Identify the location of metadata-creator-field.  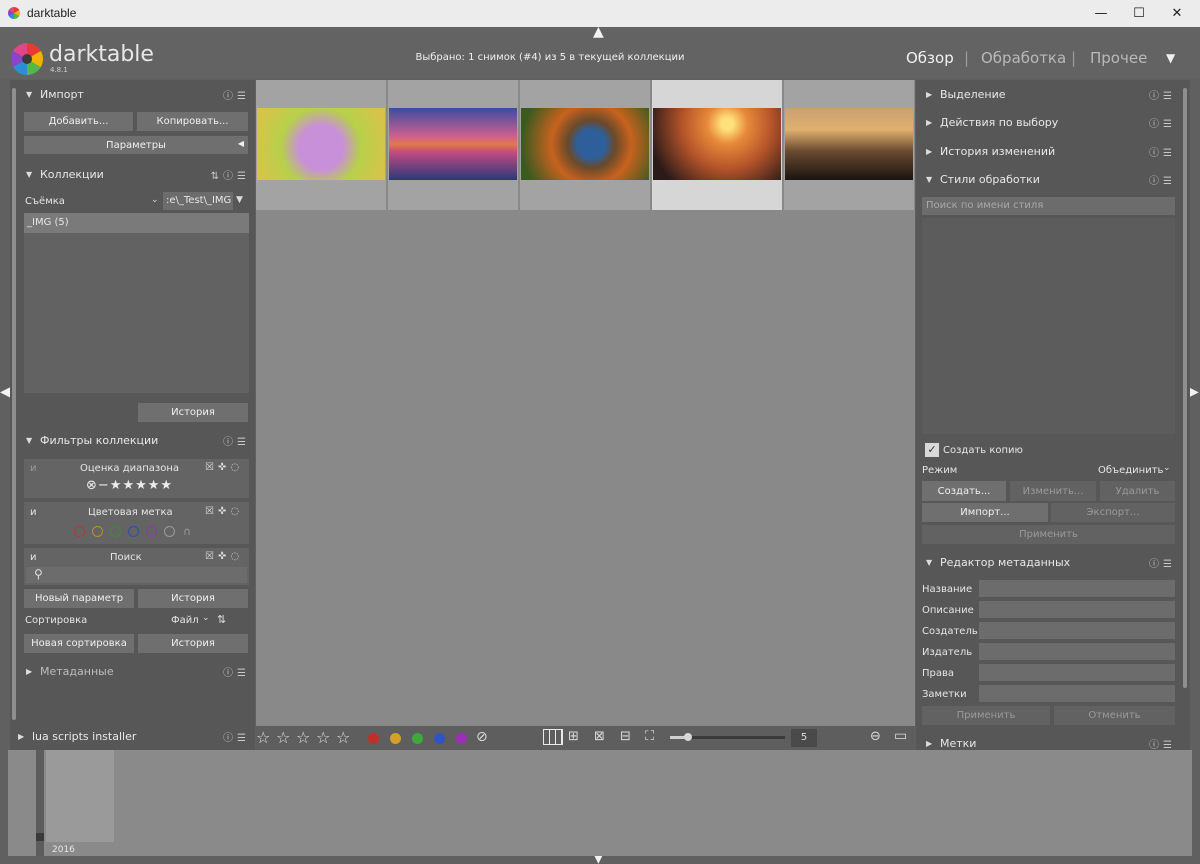
(1077, 630).